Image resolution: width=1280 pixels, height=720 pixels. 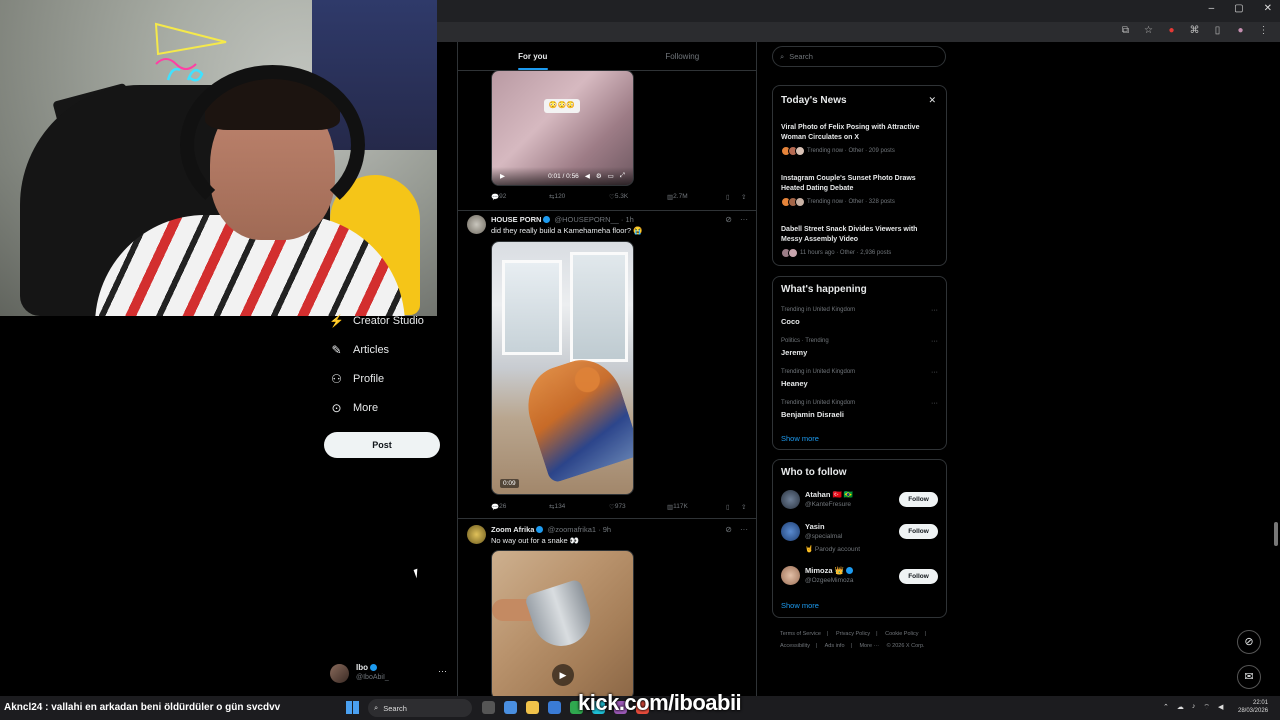 I want to click on account-switcher: Ibo @IboAbiI_ ···, so click(x=390, y=674).